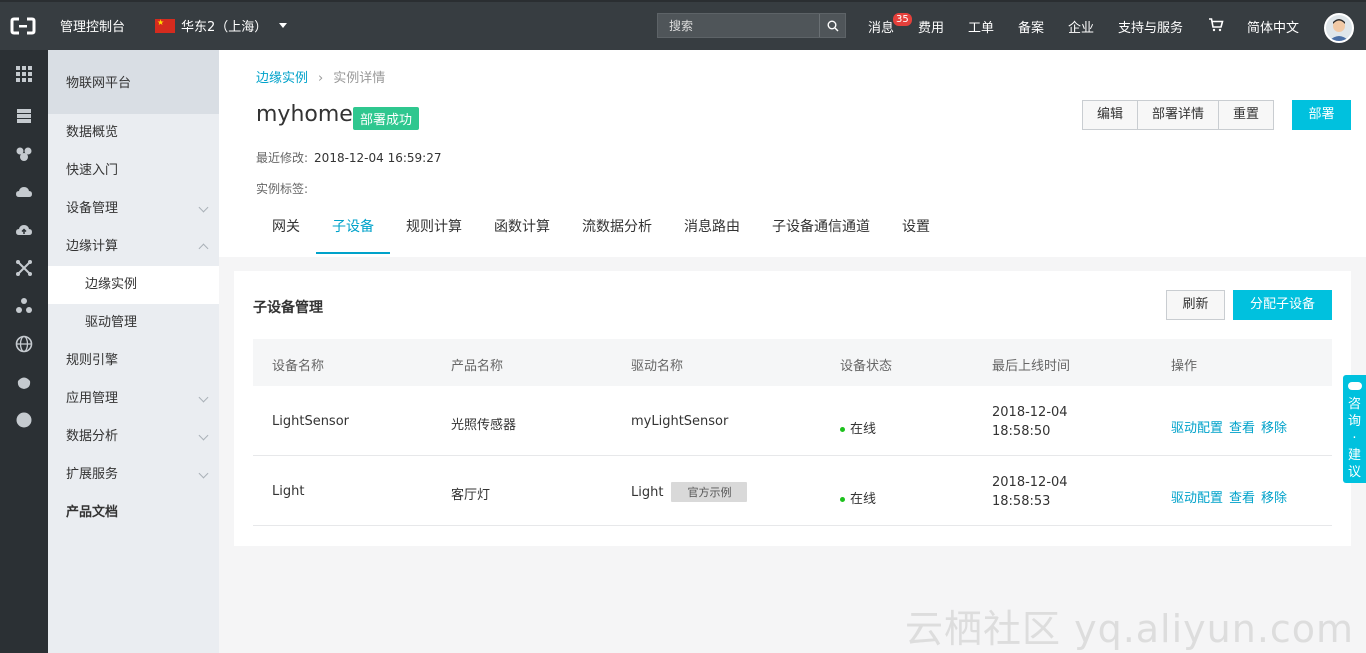  Describe the element at coordinates (821, 235) in the screenshot. I see `tab-sub-device-channel: 子设备通信通道` at that location.